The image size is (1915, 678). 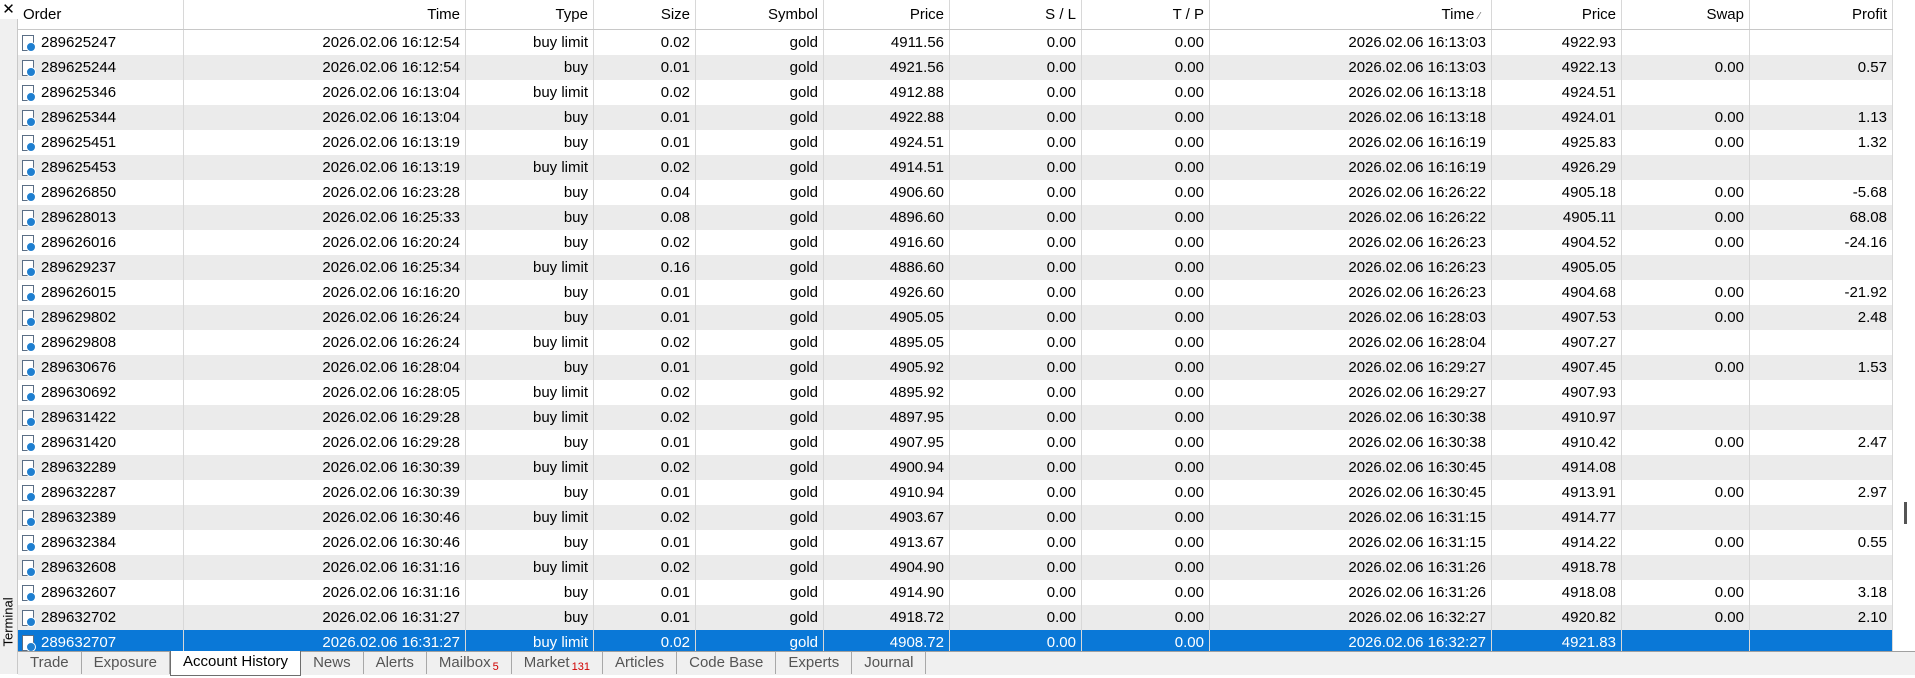 I want to click on cell-swap, so click(x=1686, y=167).